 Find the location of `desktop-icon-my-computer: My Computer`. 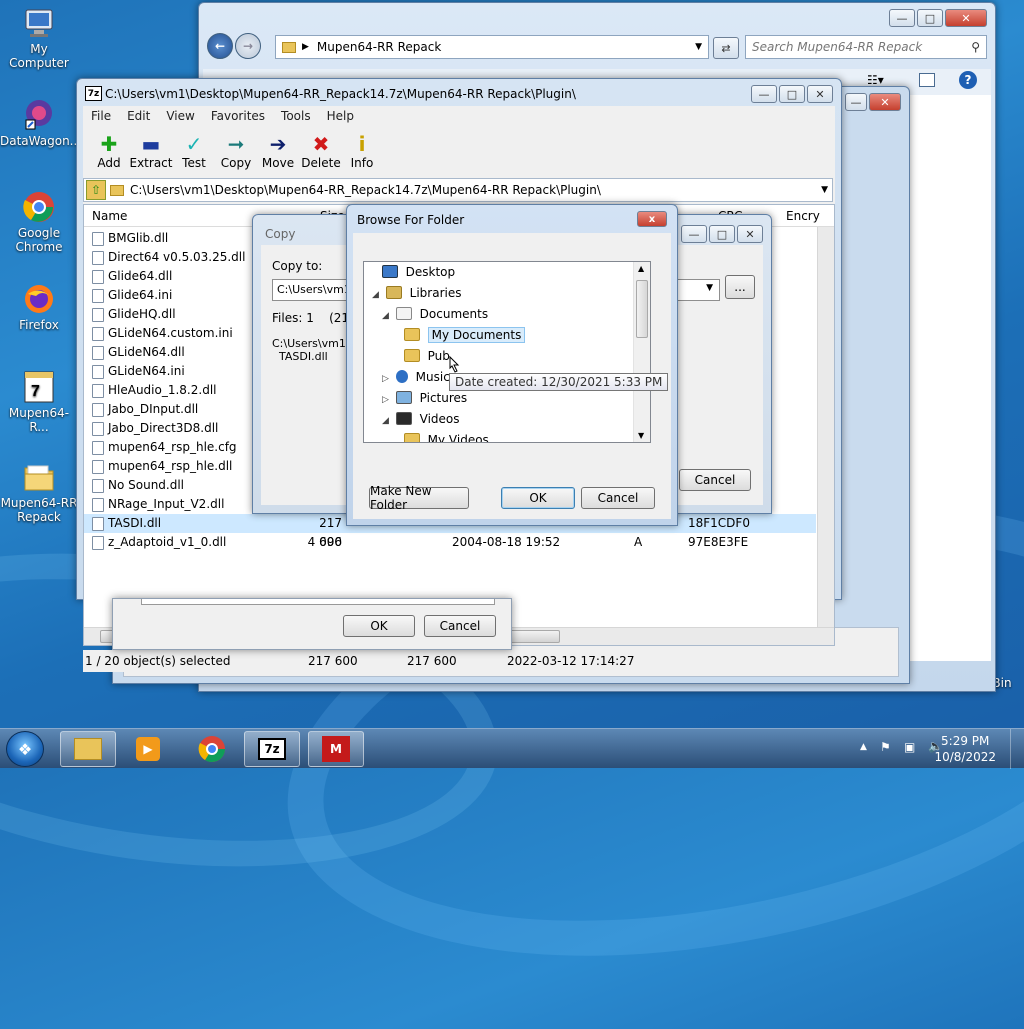

desktop-icon-my-computer: My Computer is located at coordinates (39, 38).